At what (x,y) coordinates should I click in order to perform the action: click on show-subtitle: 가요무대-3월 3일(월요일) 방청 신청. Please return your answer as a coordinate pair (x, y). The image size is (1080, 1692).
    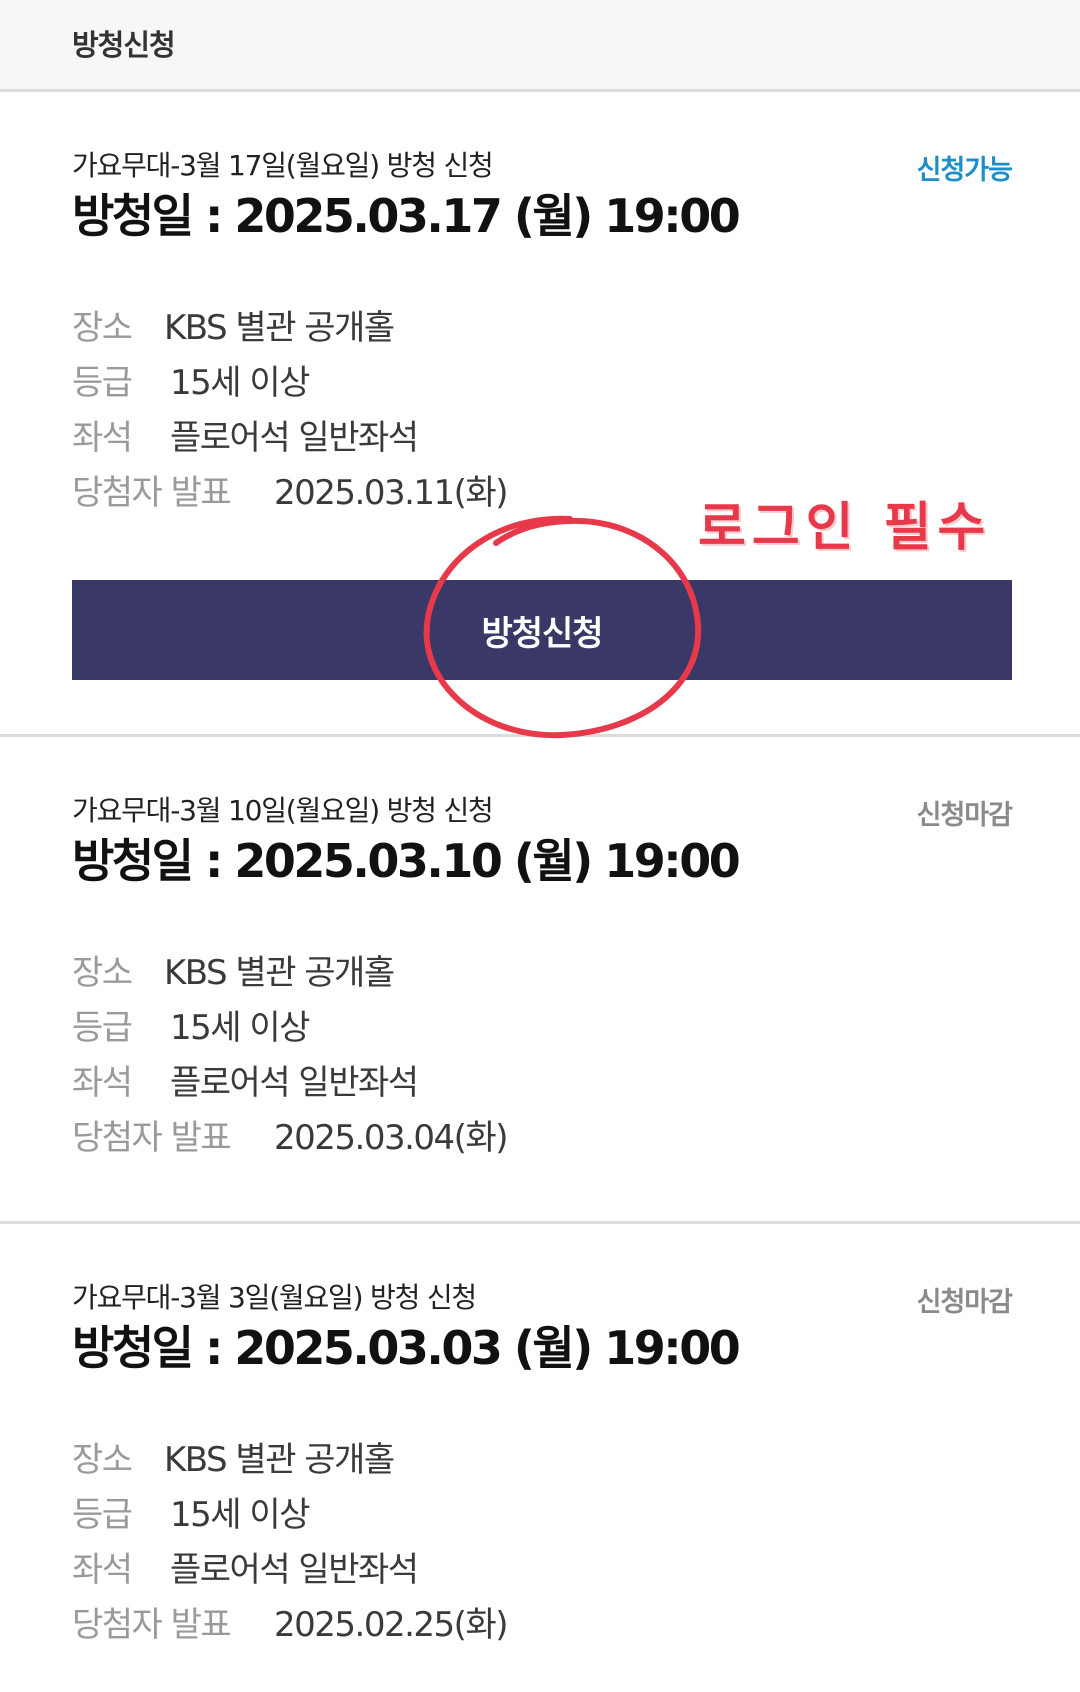
    Looking at the image, I should click on (274, 1297).